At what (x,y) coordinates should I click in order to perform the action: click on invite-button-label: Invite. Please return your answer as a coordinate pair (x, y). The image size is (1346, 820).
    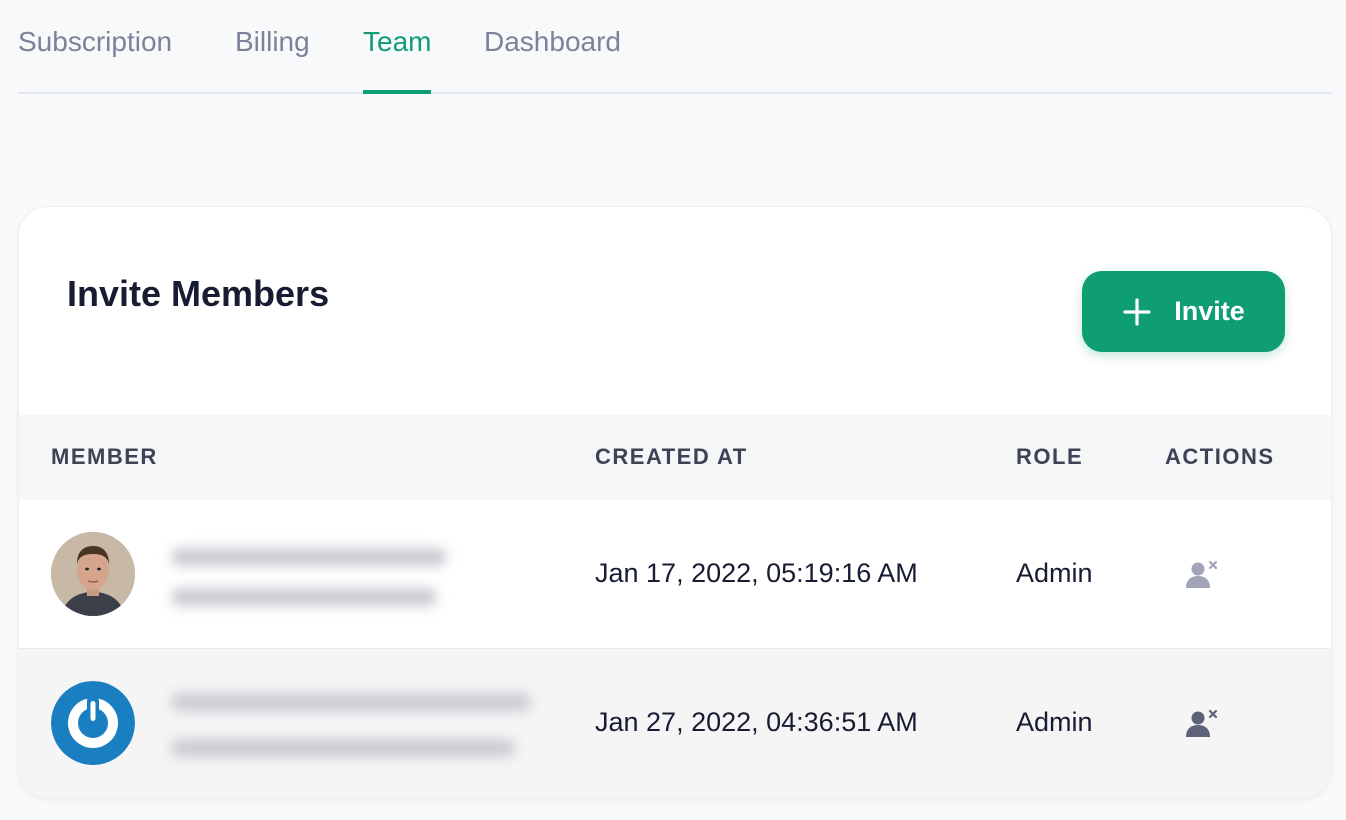
    Looking at the image, I should click on (1209, 311).